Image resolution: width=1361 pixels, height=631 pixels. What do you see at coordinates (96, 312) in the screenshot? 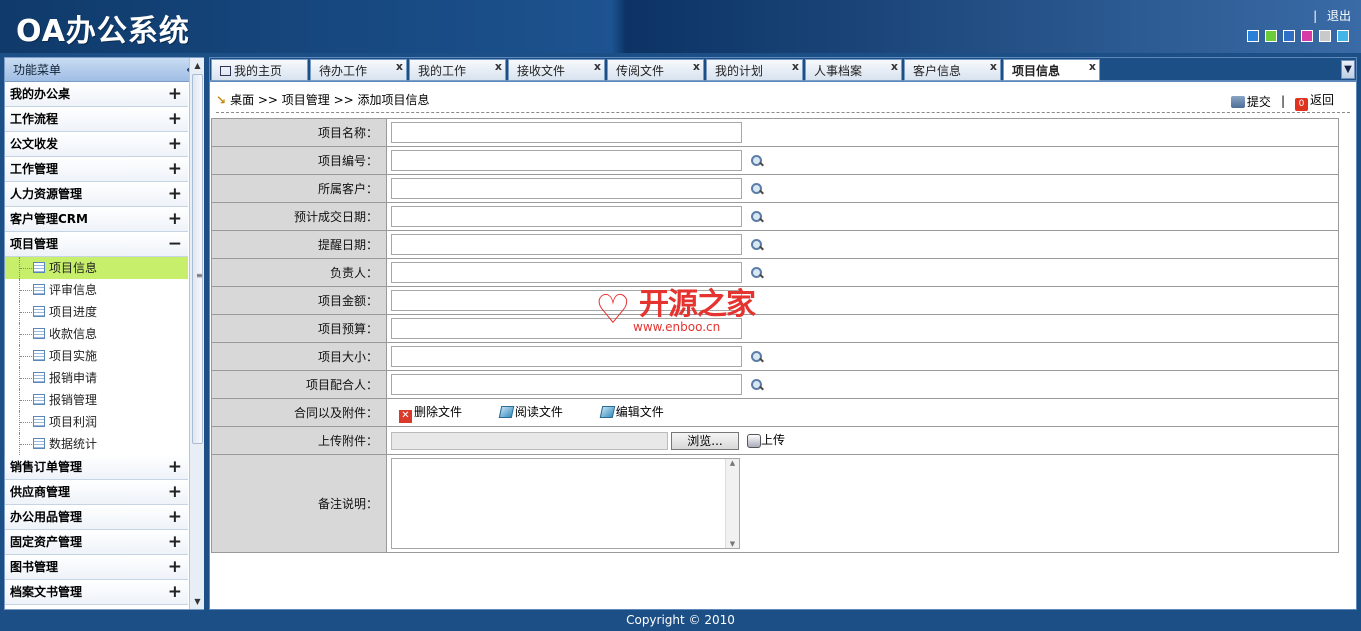
I see `menu-item: 项目进度` at bounding box center [96, 312].